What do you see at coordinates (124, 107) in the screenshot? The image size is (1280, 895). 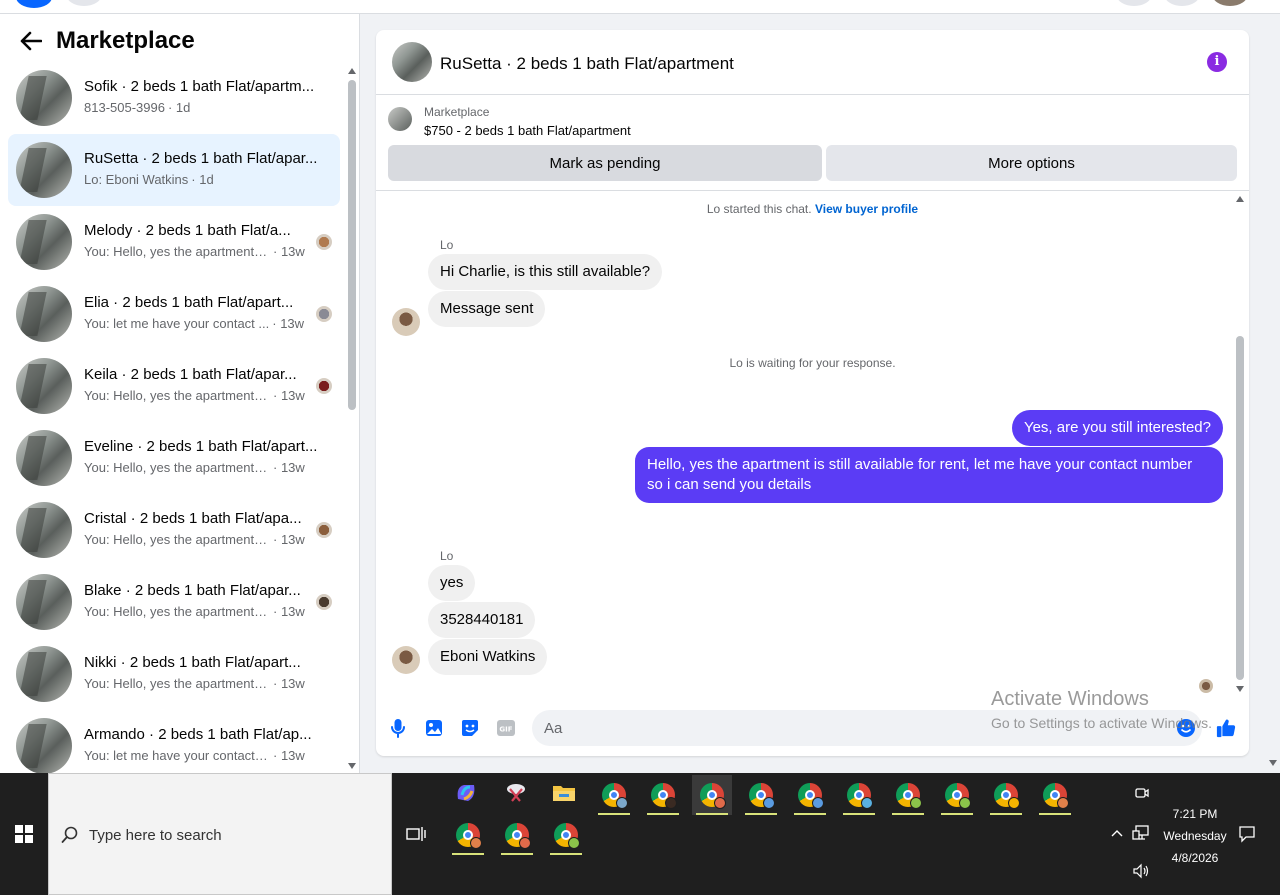 I see `conversation-snippet: 813-505-3996` at bounding box center [124, 107].